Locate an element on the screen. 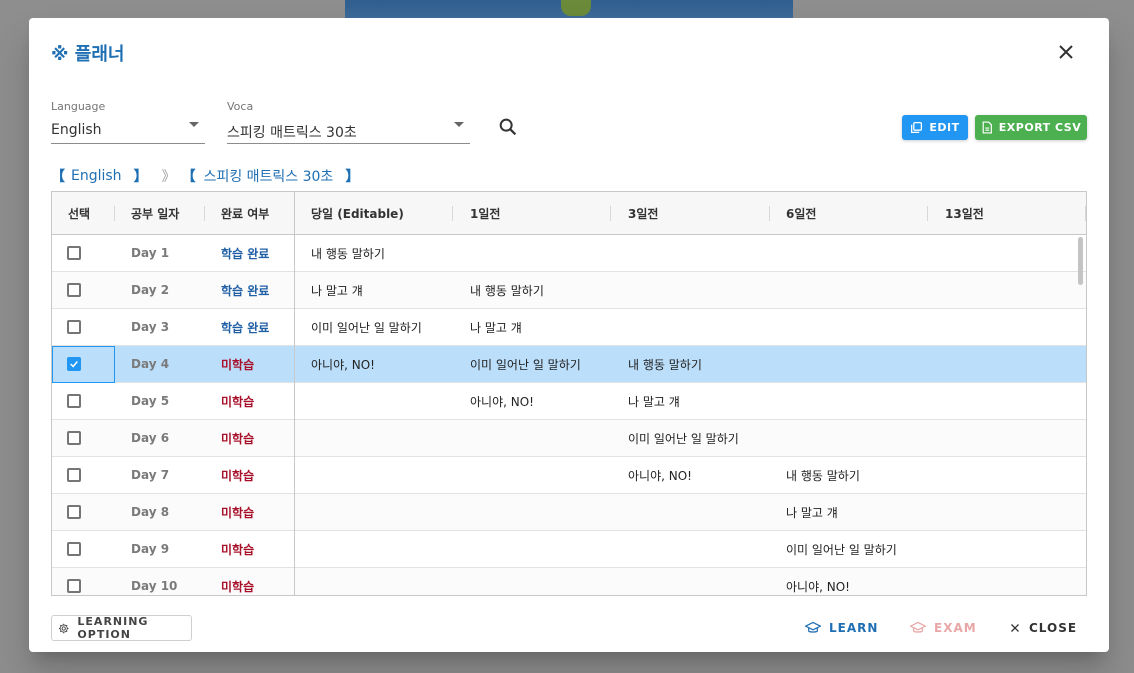  table-row: Day 1 학습 완료 내 행동 말하기 is located at coordinates (569, 253).